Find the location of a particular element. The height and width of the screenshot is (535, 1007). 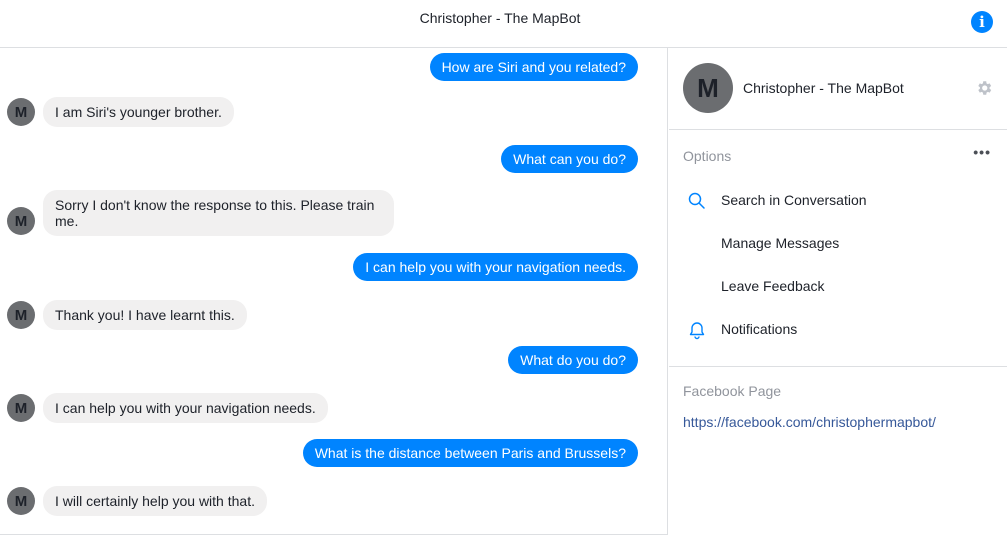

options-heading: Options is located at coordinates (707, 156).